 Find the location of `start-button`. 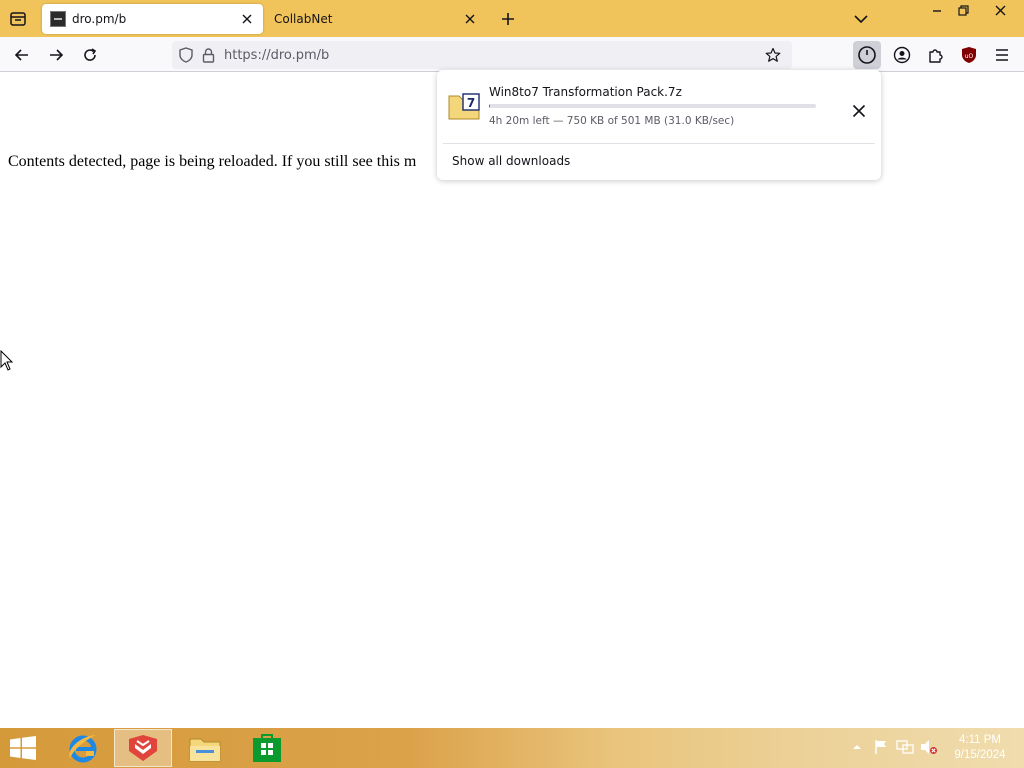

start-button is located at coordinates (23, 748).